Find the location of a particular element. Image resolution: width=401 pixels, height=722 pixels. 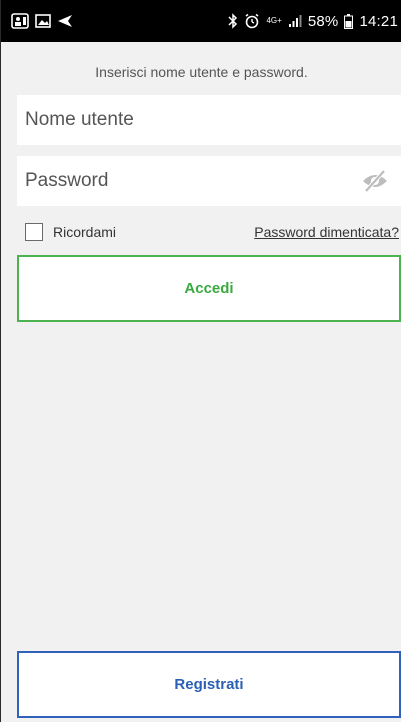

send-icon is located at coordinates (65, 21).